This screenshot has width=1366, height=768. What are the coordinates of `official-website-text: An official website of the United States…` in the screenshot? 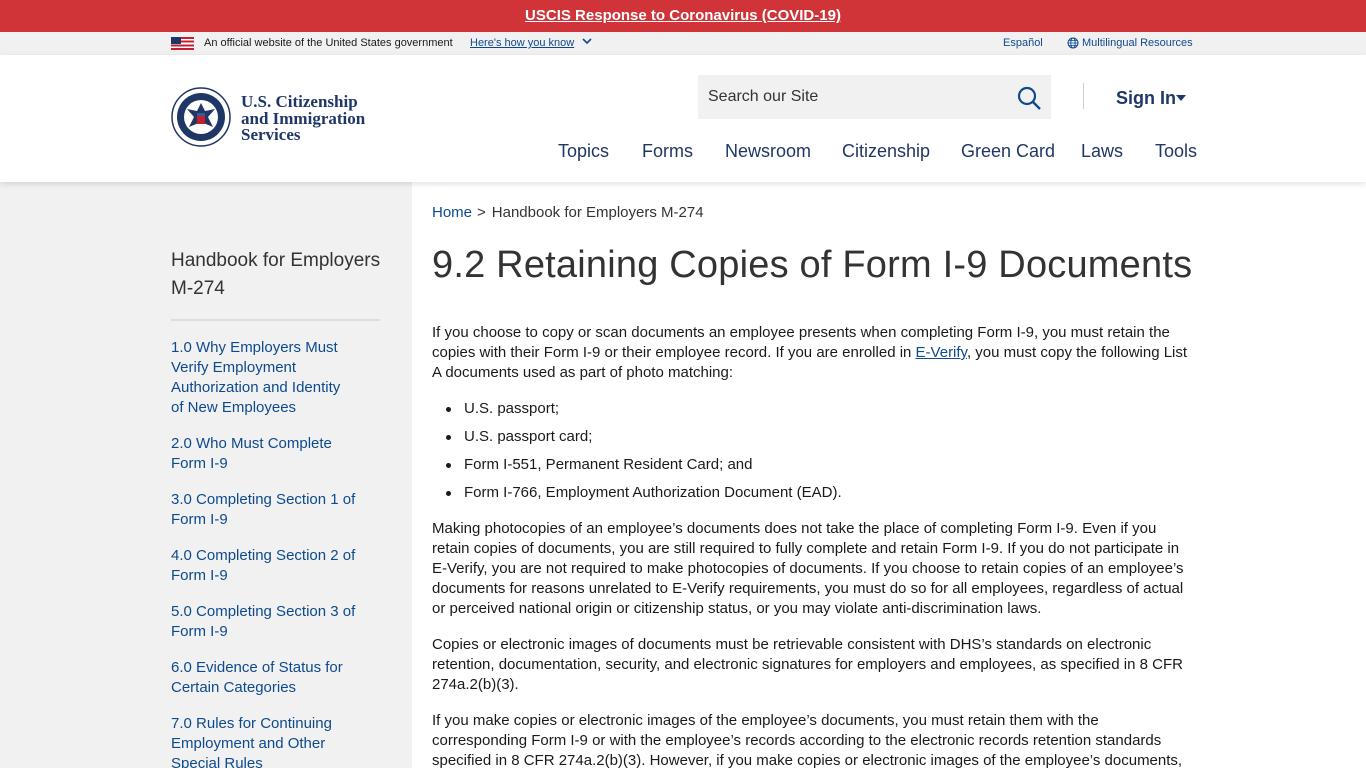 It's located at (328, 43).